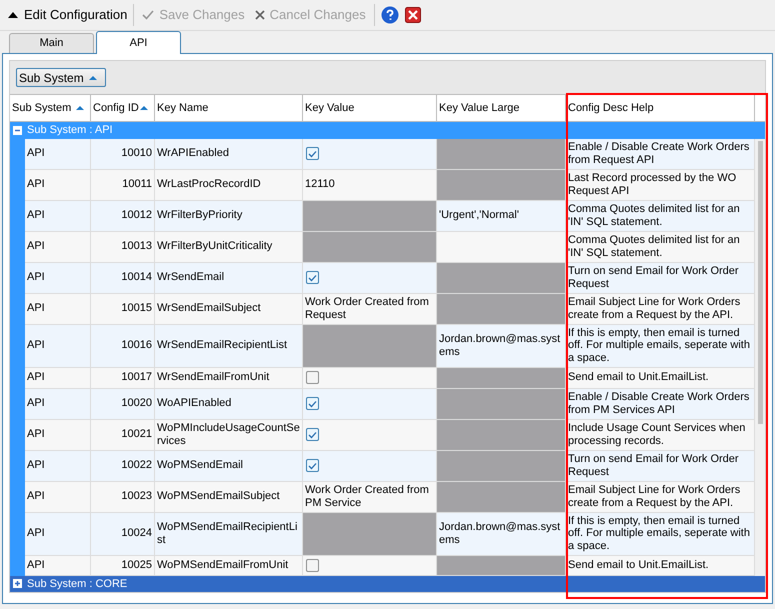 The height and width of the screenshot is (609, 775). Describe the element at coordinates (138, 42) in the screenshot. I see `tab: API` at that location.